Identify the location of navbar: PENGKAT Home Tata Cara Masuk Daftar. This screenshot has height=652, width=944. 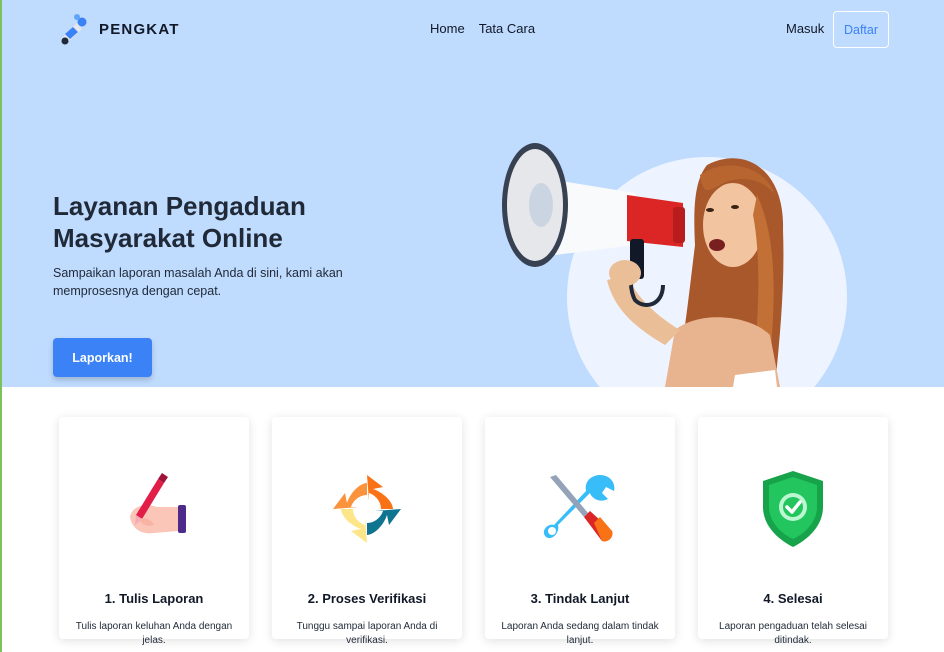
(472, 29).